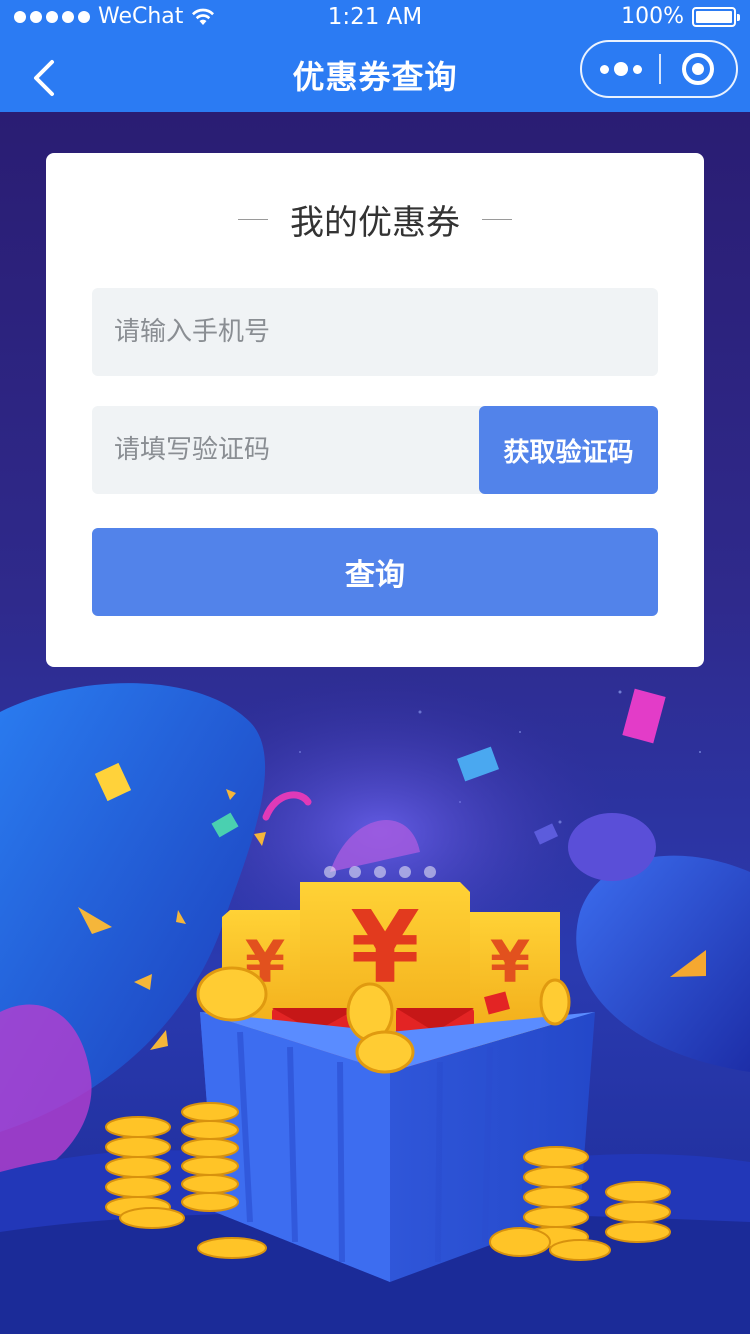 This screenshot has height=1334, width=750. I want to click on mini-program-capsule, so click(659, 69).